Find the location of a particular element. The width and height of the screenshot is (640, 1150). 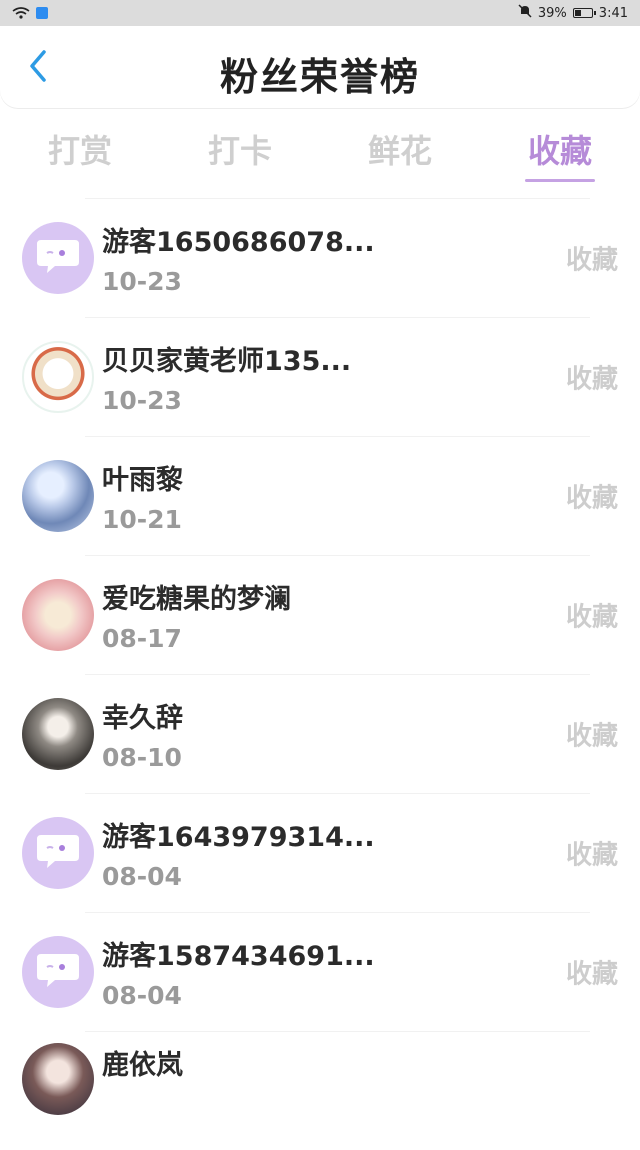

status-right: 39% 3:41 is located at coordinates (573, 13).